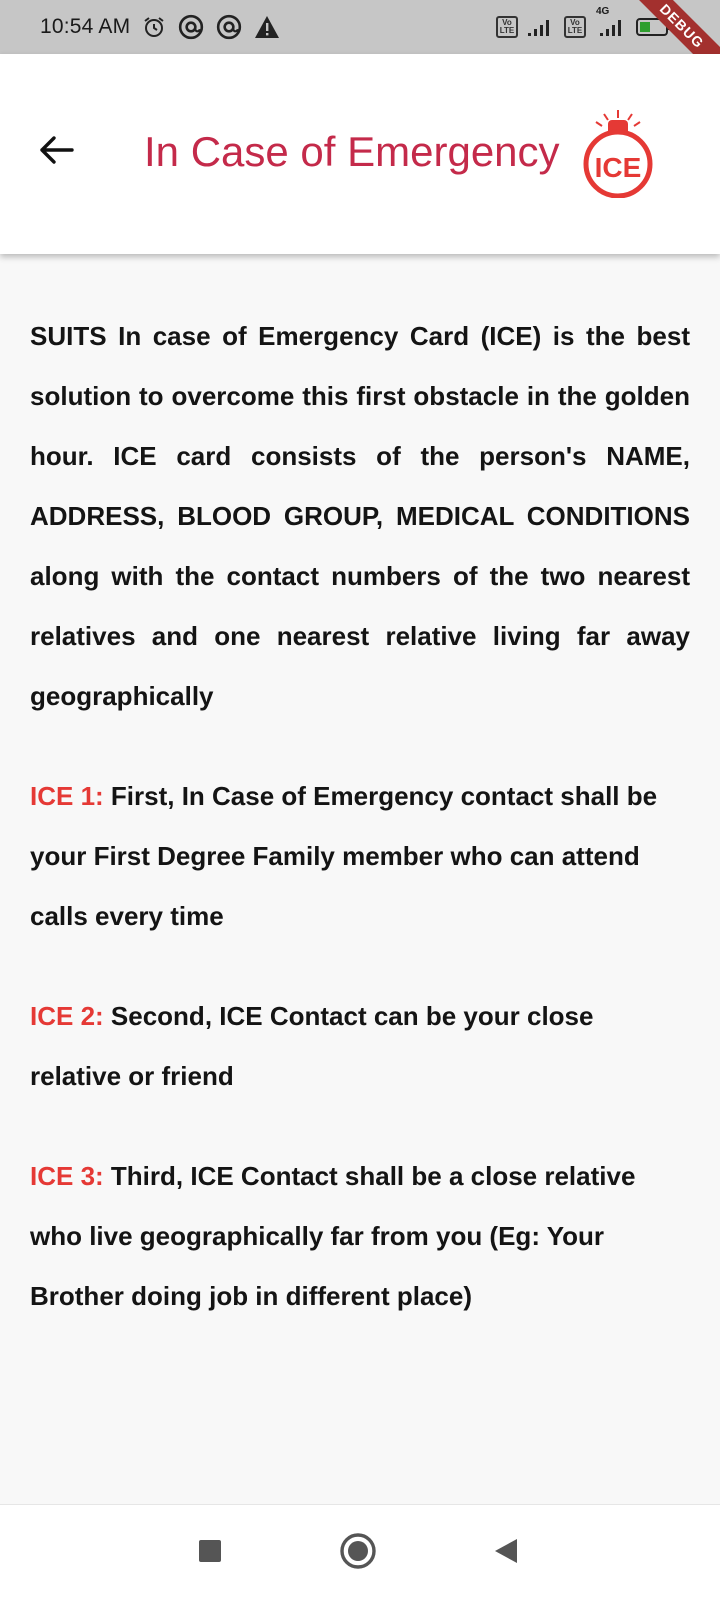 This screenshot has height=1600, width=720. What do you see at coordinates (154, 27) in the screenshot?
I see `alarm-icon` at bounding box center [154, 27].